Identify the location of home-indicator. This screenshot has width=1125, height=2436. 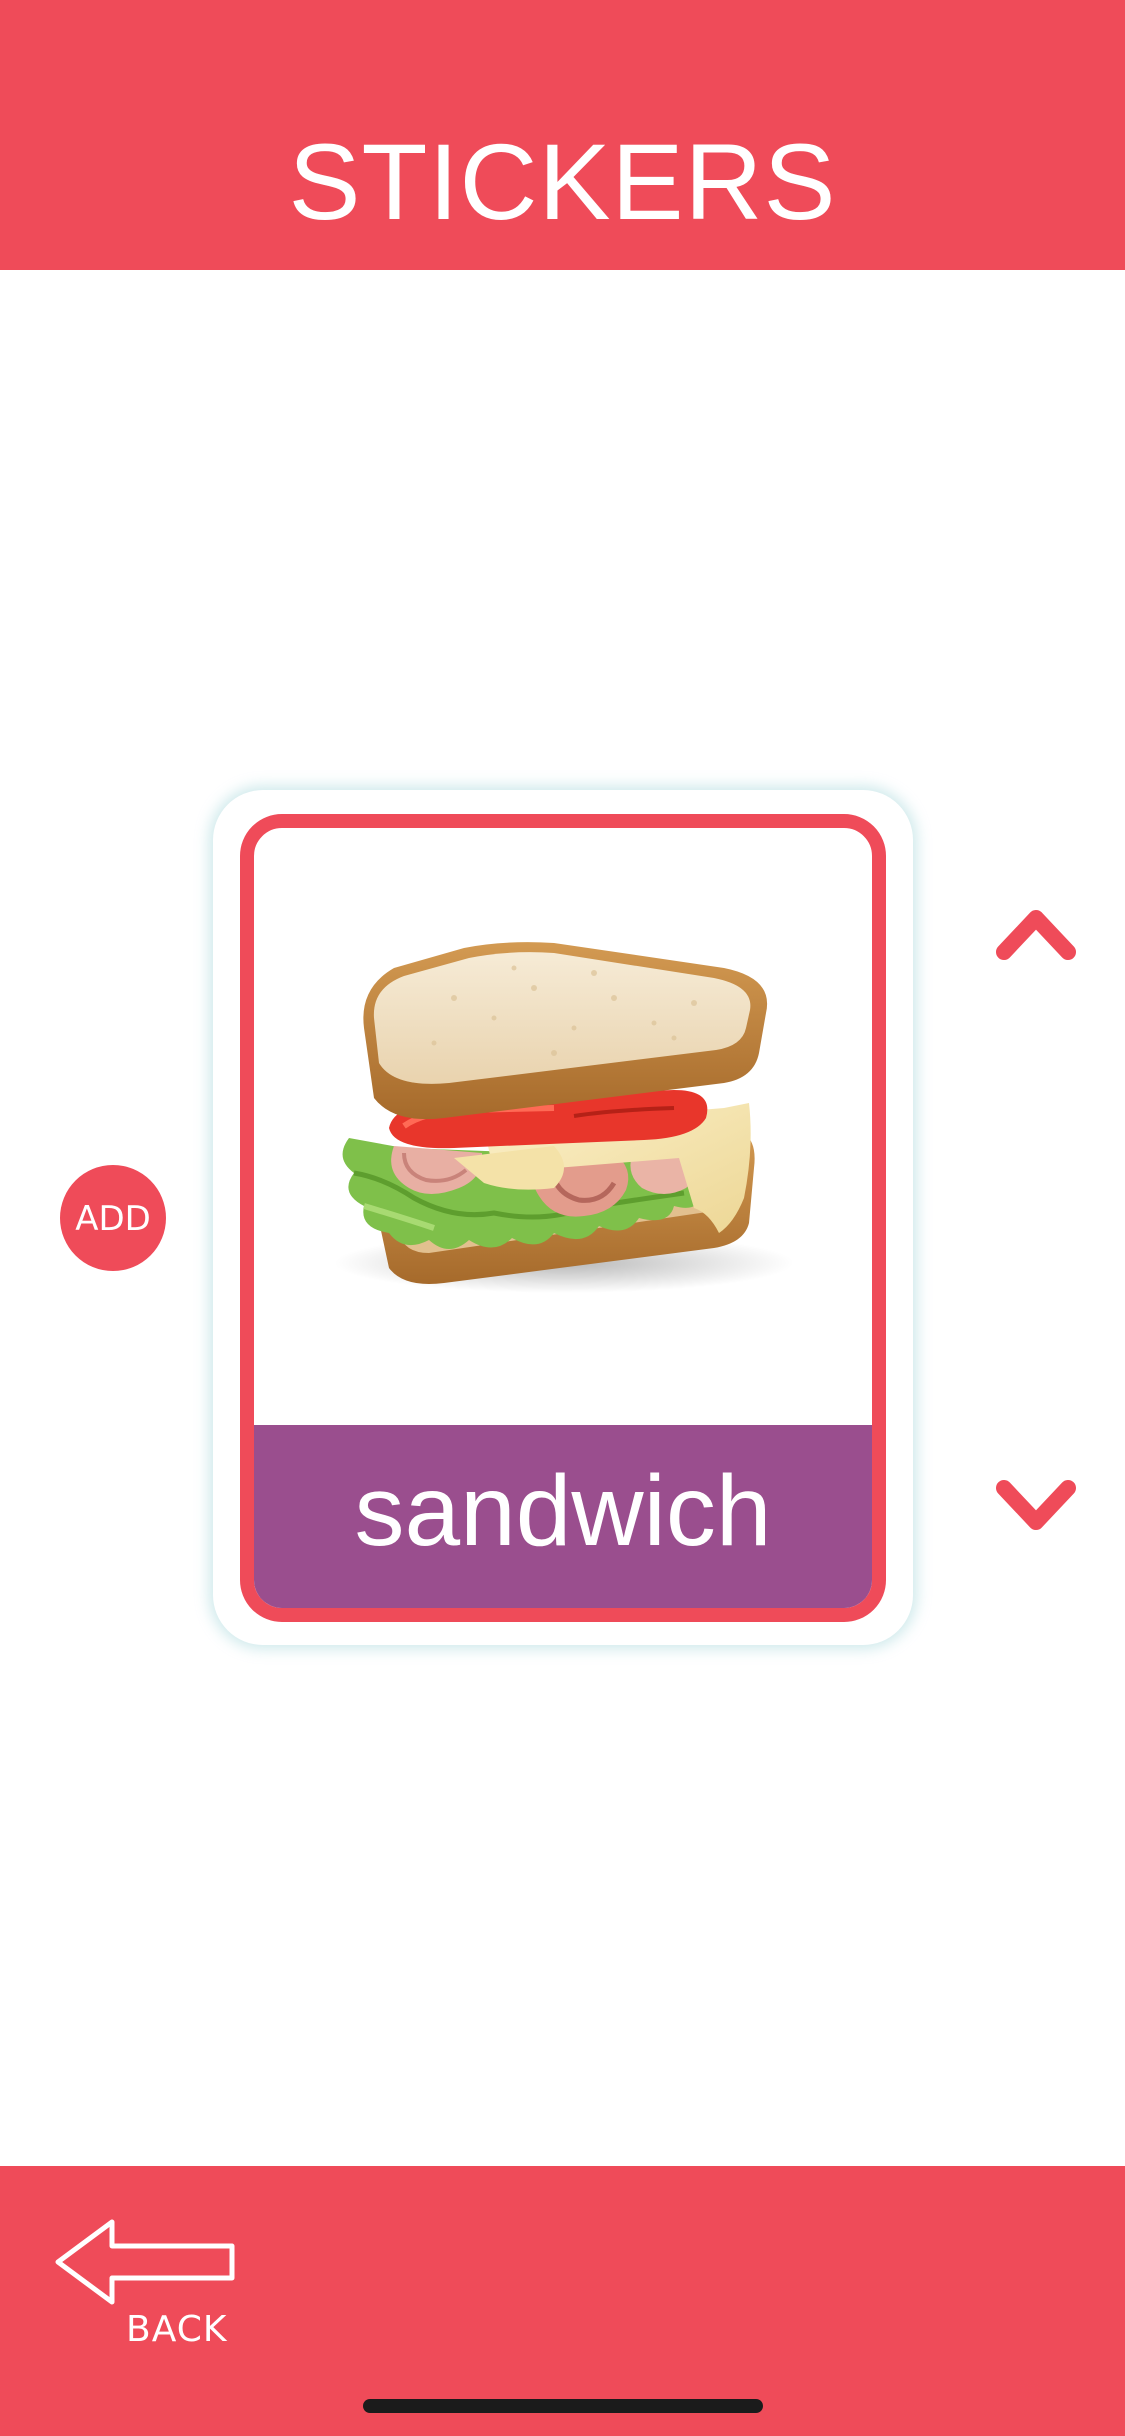
(563, 2406).